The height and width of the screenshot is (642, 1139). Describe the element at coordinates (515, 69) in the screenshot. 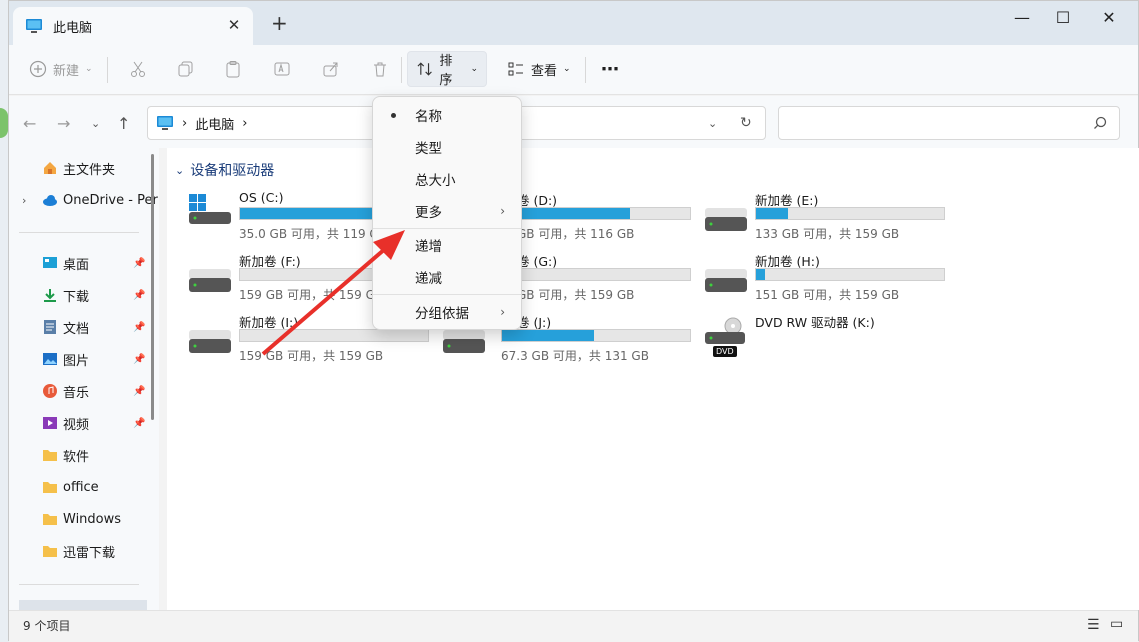

I see `view-list-icon` at that location.